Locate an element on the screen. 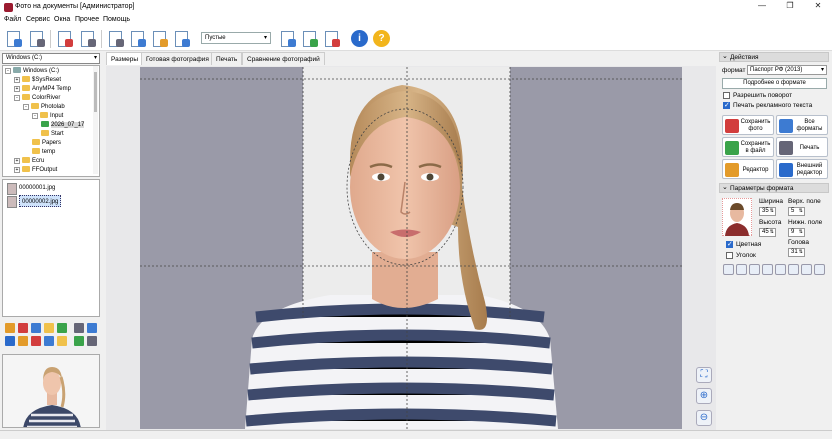  tab-print: Печать is located at coordinates (227, 58).